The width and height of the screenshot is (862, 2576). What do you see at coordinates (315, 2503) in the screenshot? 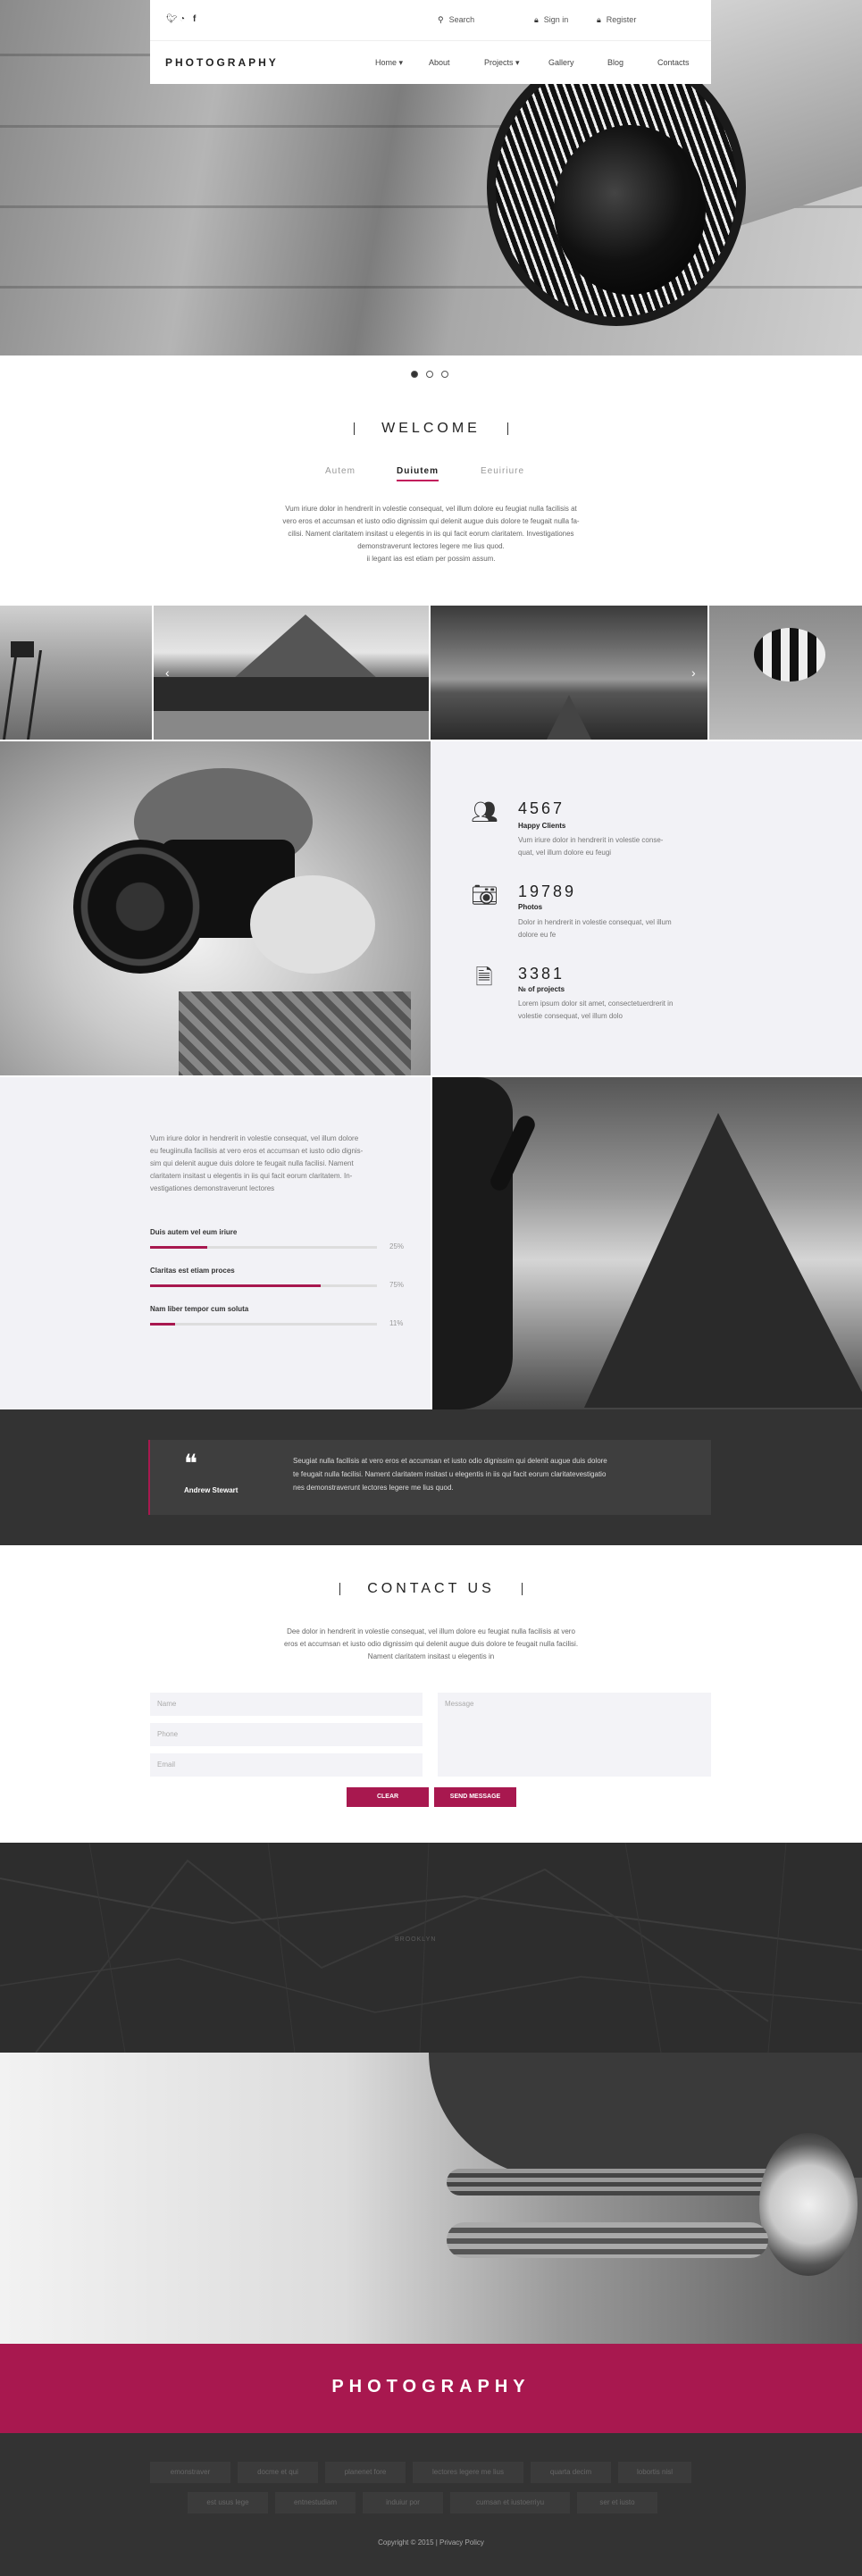
I see `footer-tag: entnestudiam` at bounding box center [315, 2503].